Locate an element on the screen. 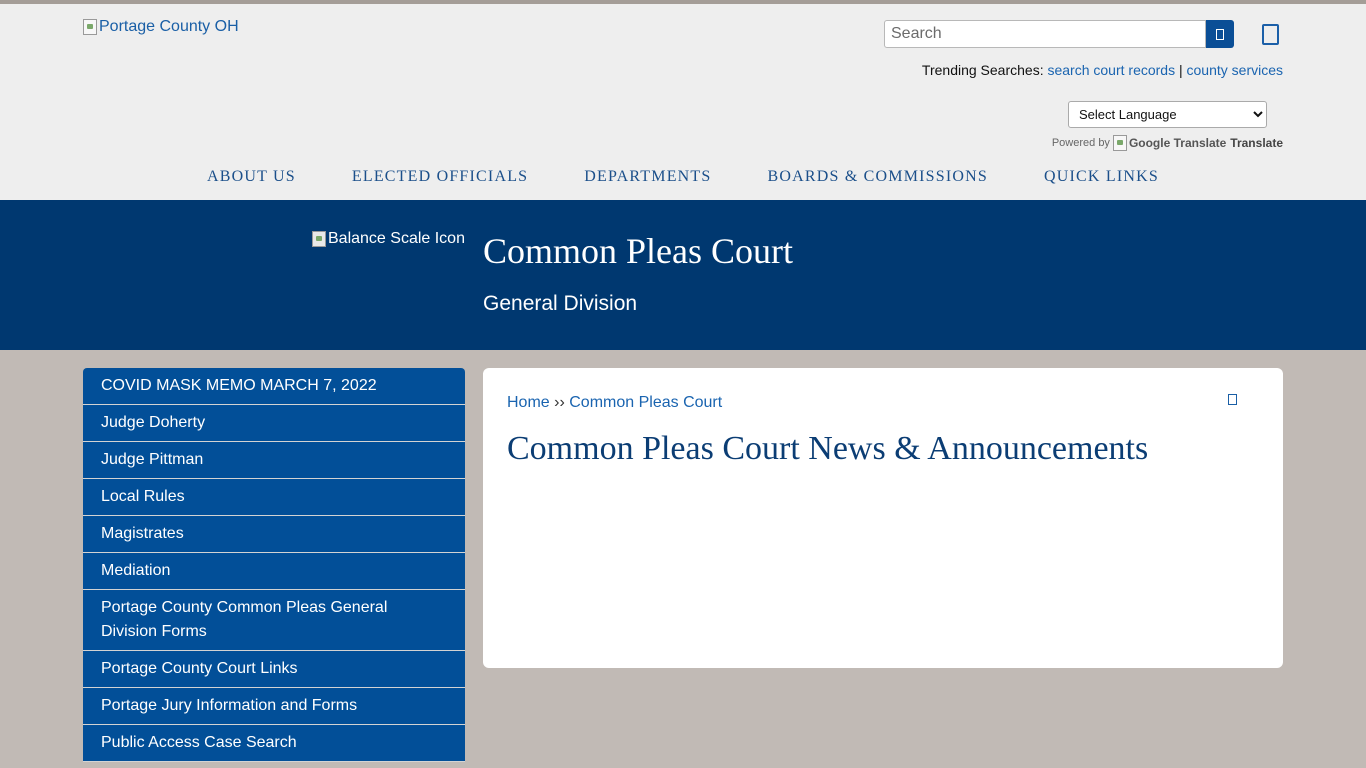  google-translate-logo: Google Translate is located at coordinates (1169, 143).